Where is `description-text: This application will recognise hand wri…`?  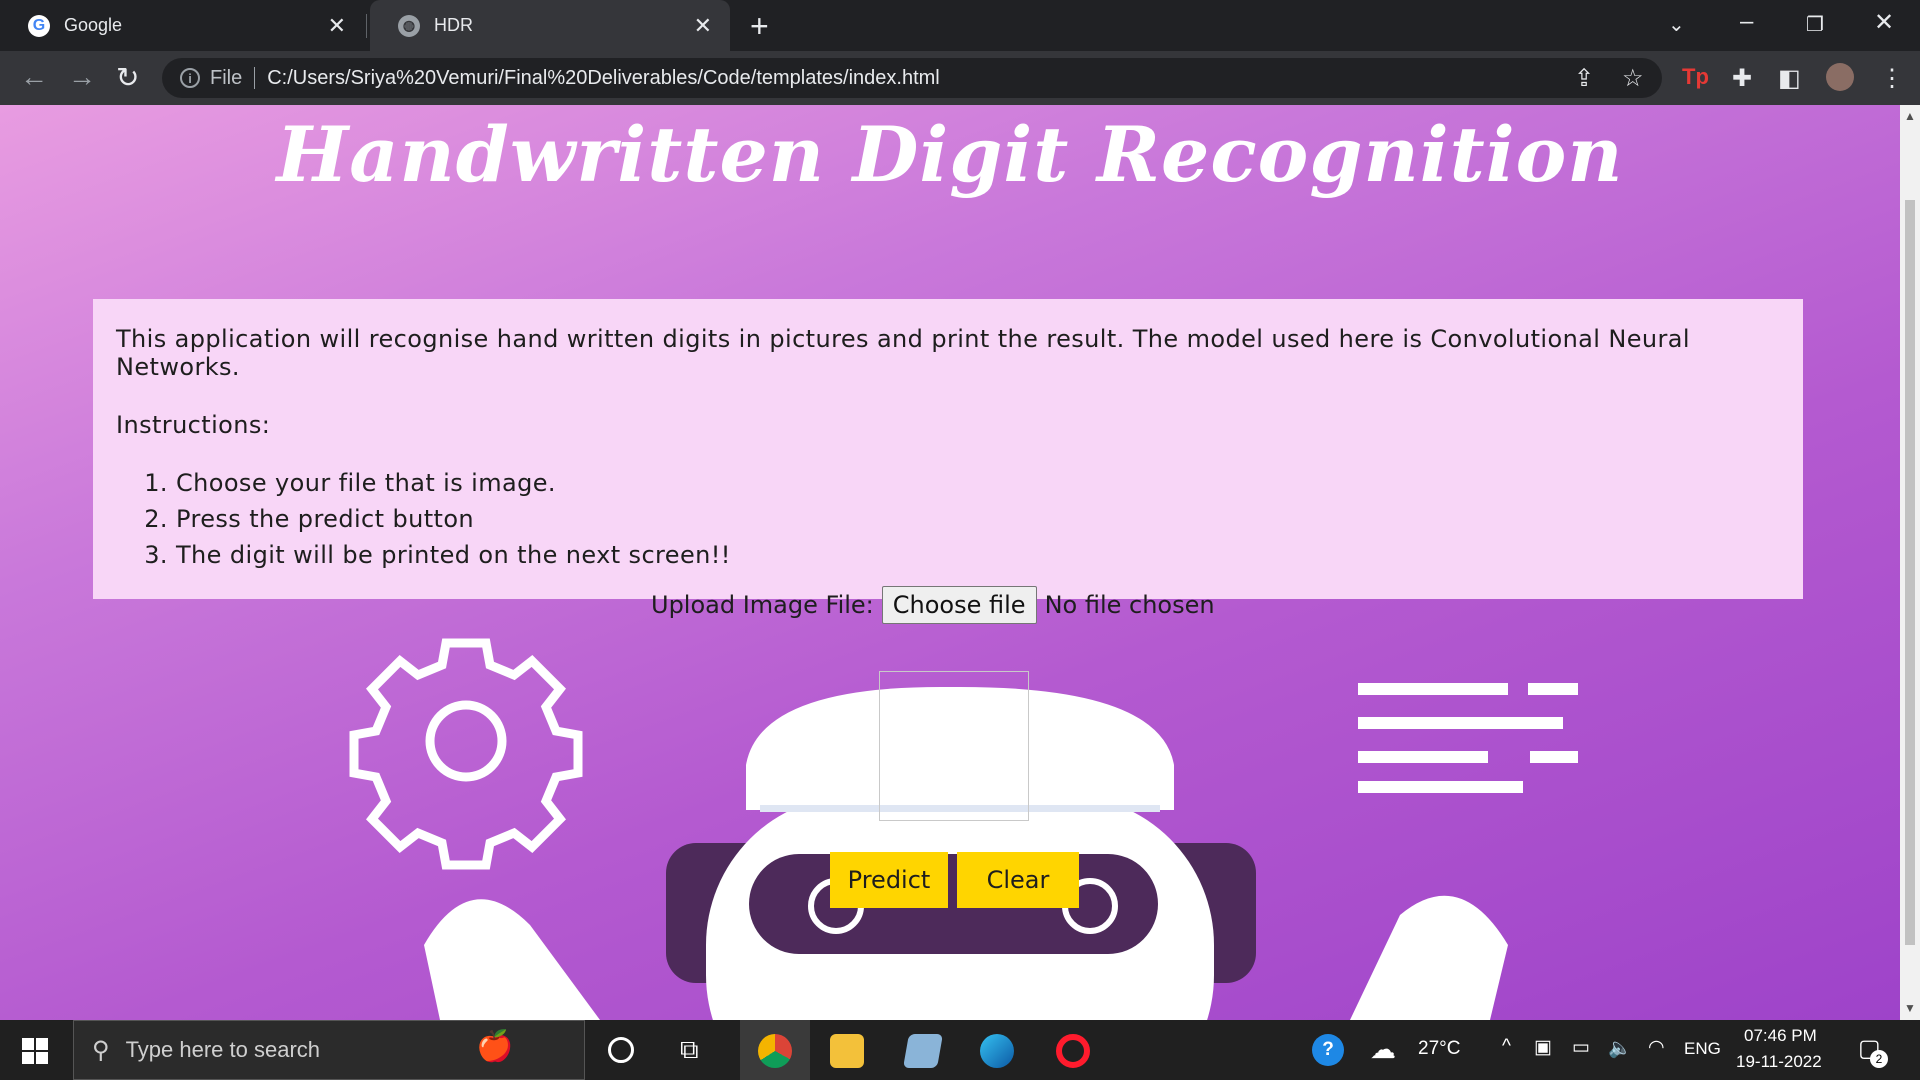
description-text: This application will recognise hand wri… is located at coordinates (903, 353).